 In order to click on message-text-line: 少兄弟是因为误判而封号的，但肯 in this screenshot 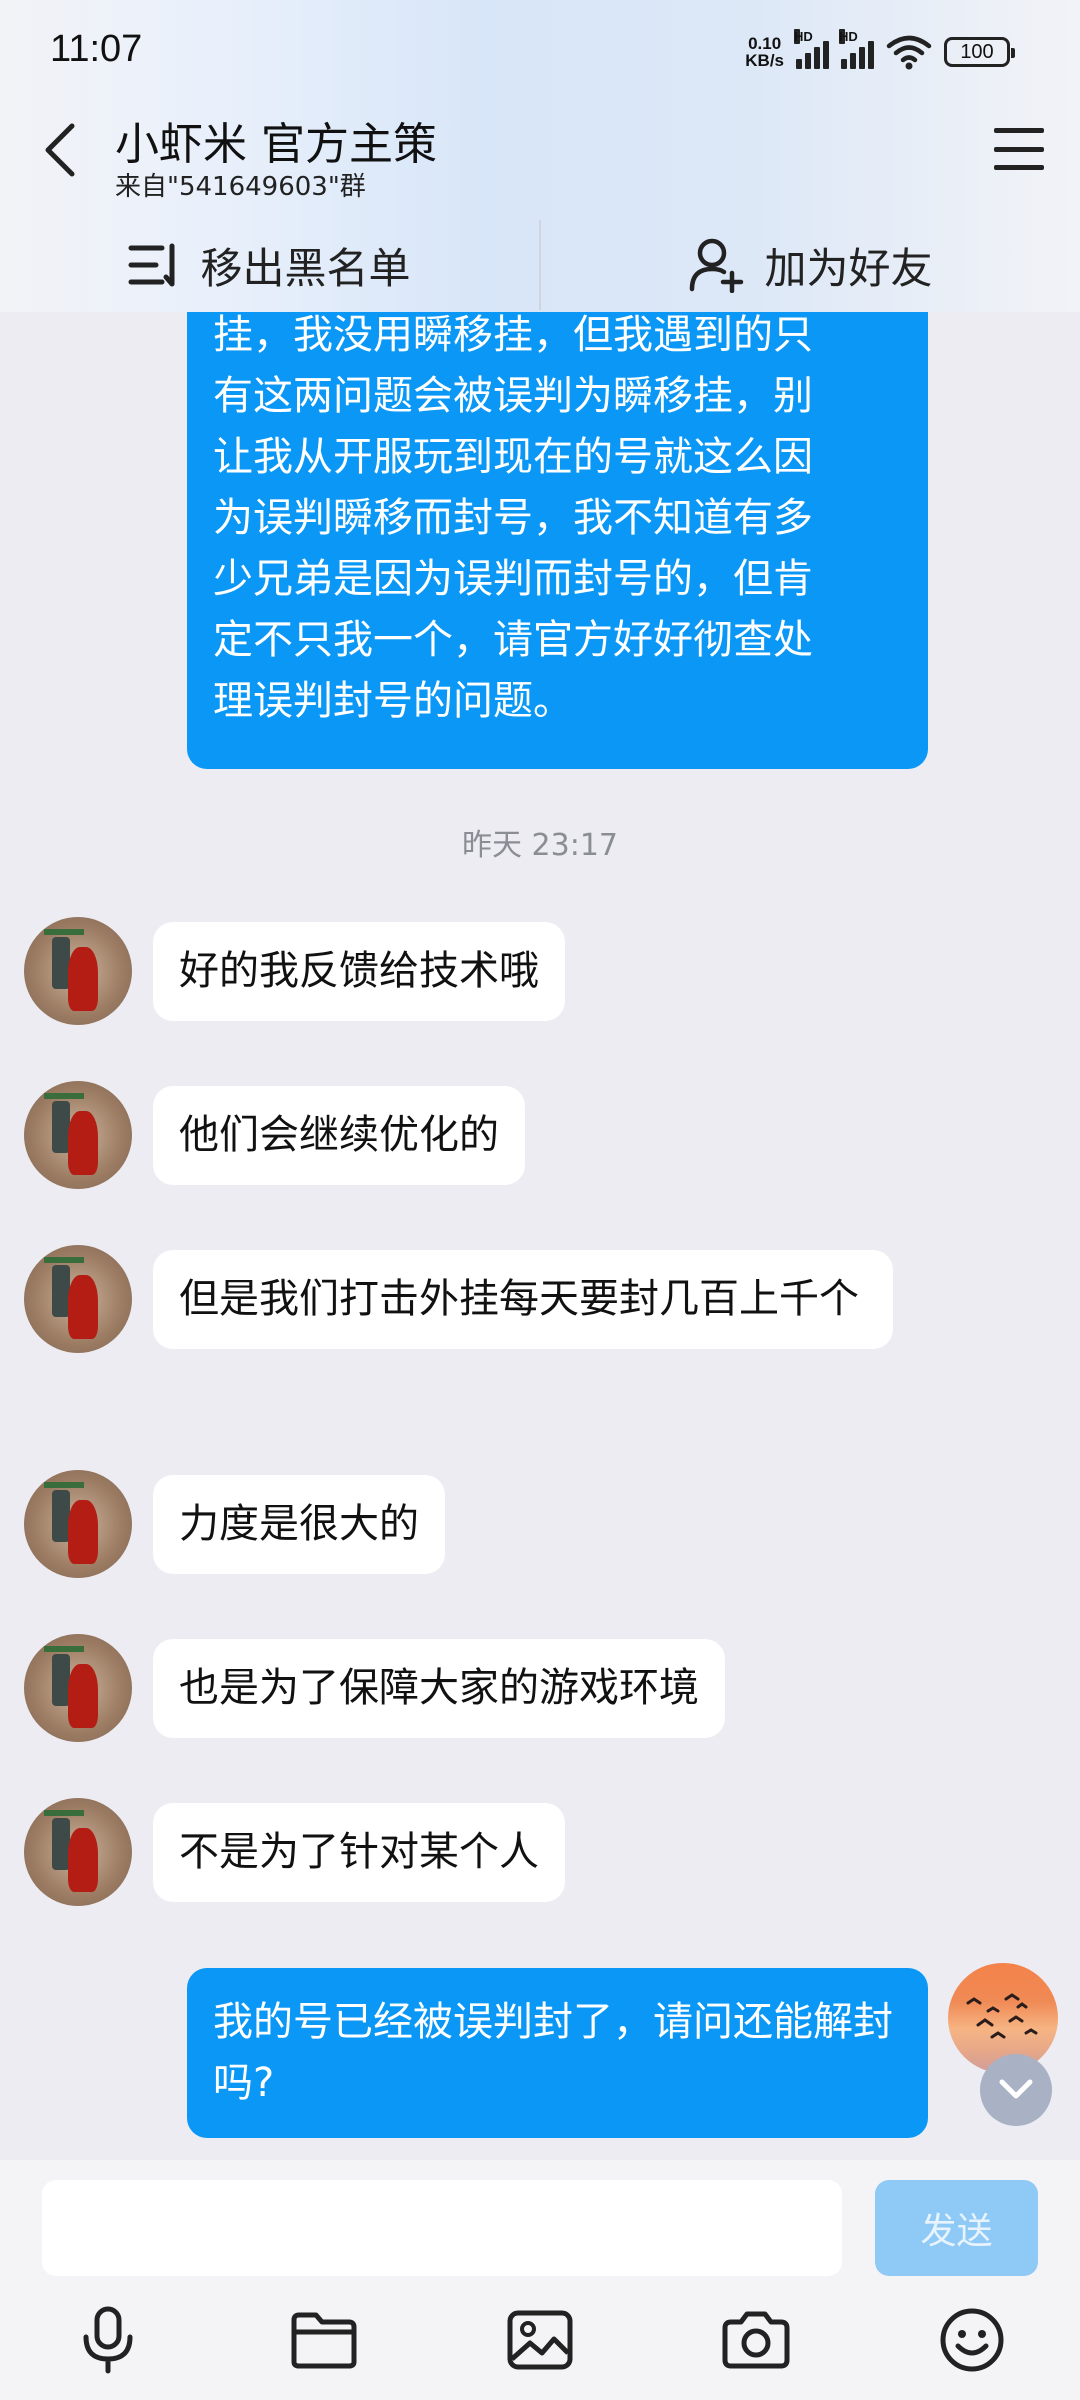, I will do `click(513, 579)`.